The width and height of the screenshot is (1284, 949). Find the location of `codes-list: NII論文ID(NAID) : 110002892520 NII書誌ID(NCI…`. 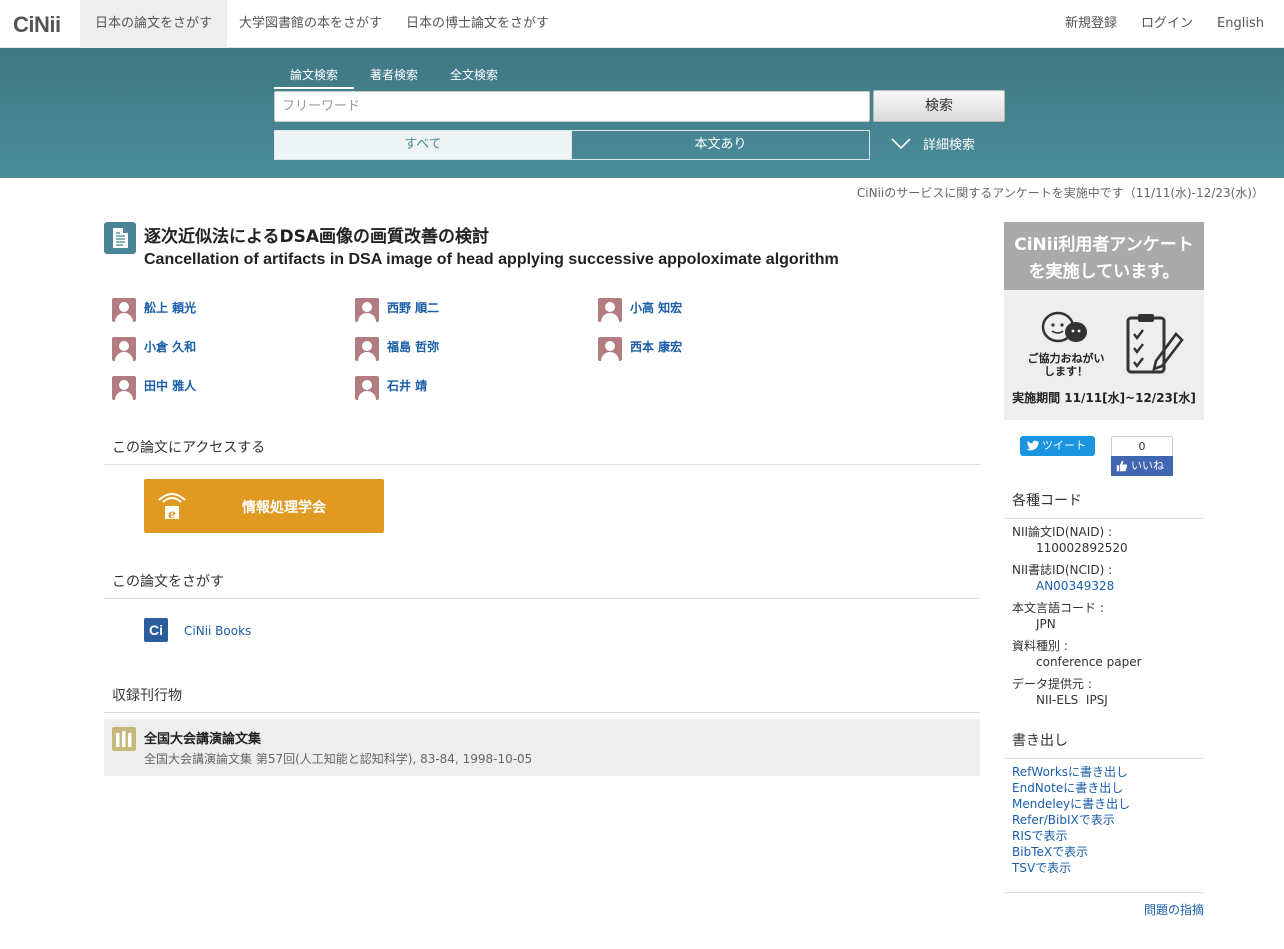

codes-list: NII論文ID(NAID) : 110002892520 NII書誌ID(NCI… is located at coordinates (1107, 619).